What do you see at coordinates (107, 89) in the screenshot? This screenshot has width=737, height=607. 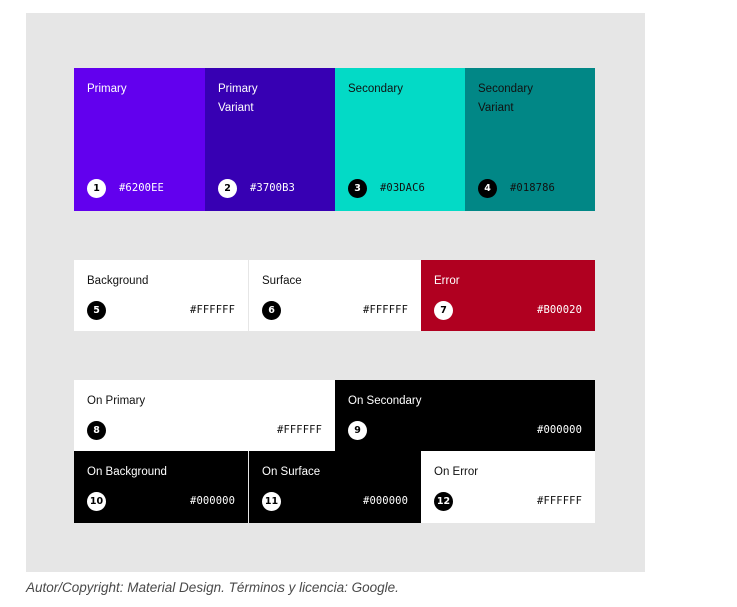 I see `swatch-label: Primary` at bounding box center [107, 89].